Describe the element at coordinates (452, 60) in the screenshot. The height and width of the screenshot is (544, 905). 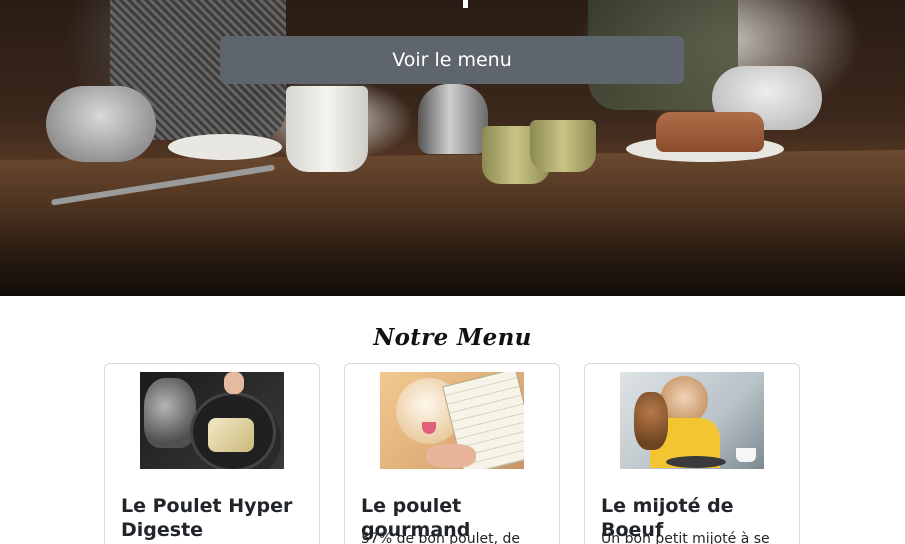
I see `view-menu-button: Voir le menu` at that location.